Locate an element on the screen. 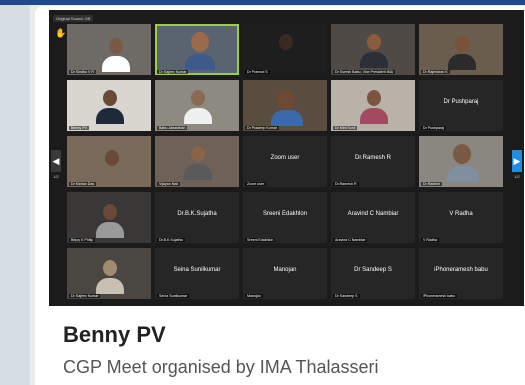 Image resolution: width=525 pixels, height=385 pixels. participant-caption: Bejoy K Philip is located at coordinates (82, 240).